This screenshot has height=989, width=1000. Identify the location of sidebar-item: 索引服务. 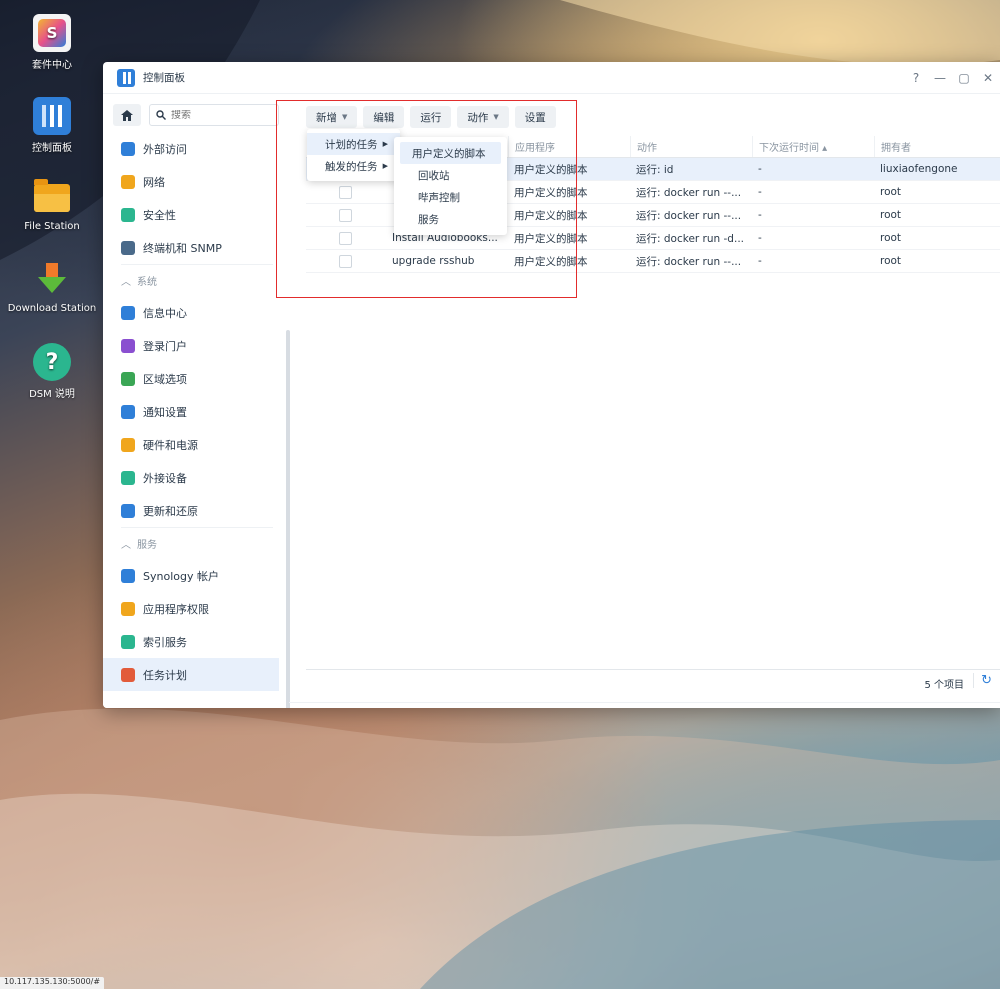
(205, 641).